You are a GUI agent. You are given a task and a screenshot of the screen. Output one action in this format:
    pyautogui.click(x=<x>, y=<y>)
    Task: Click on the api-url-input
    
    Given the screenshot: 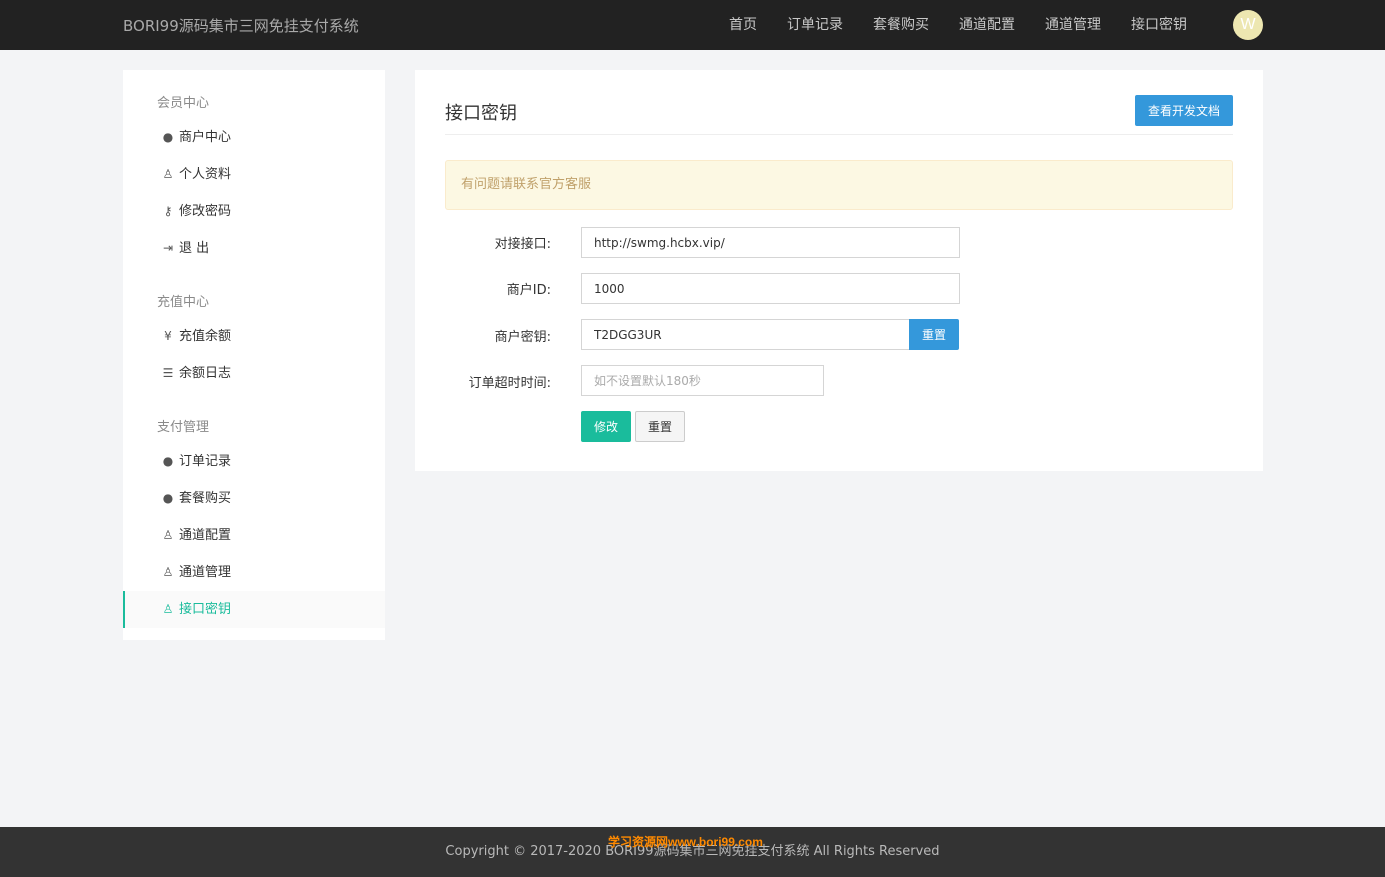 What is the action you would take?
    pyautogui.click(x=770, y=242)
    